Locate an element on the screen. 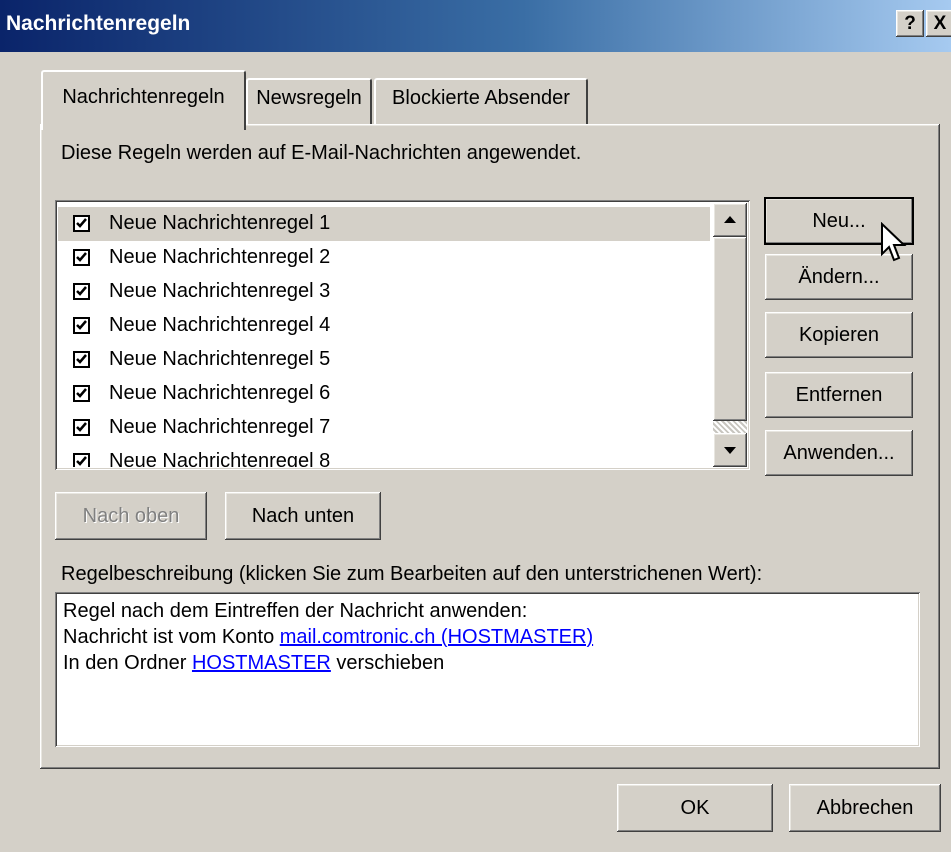 This screenshot has height=852, width=951. tab-newsregeln: Newsregeln is located at coordinates (309, 102).